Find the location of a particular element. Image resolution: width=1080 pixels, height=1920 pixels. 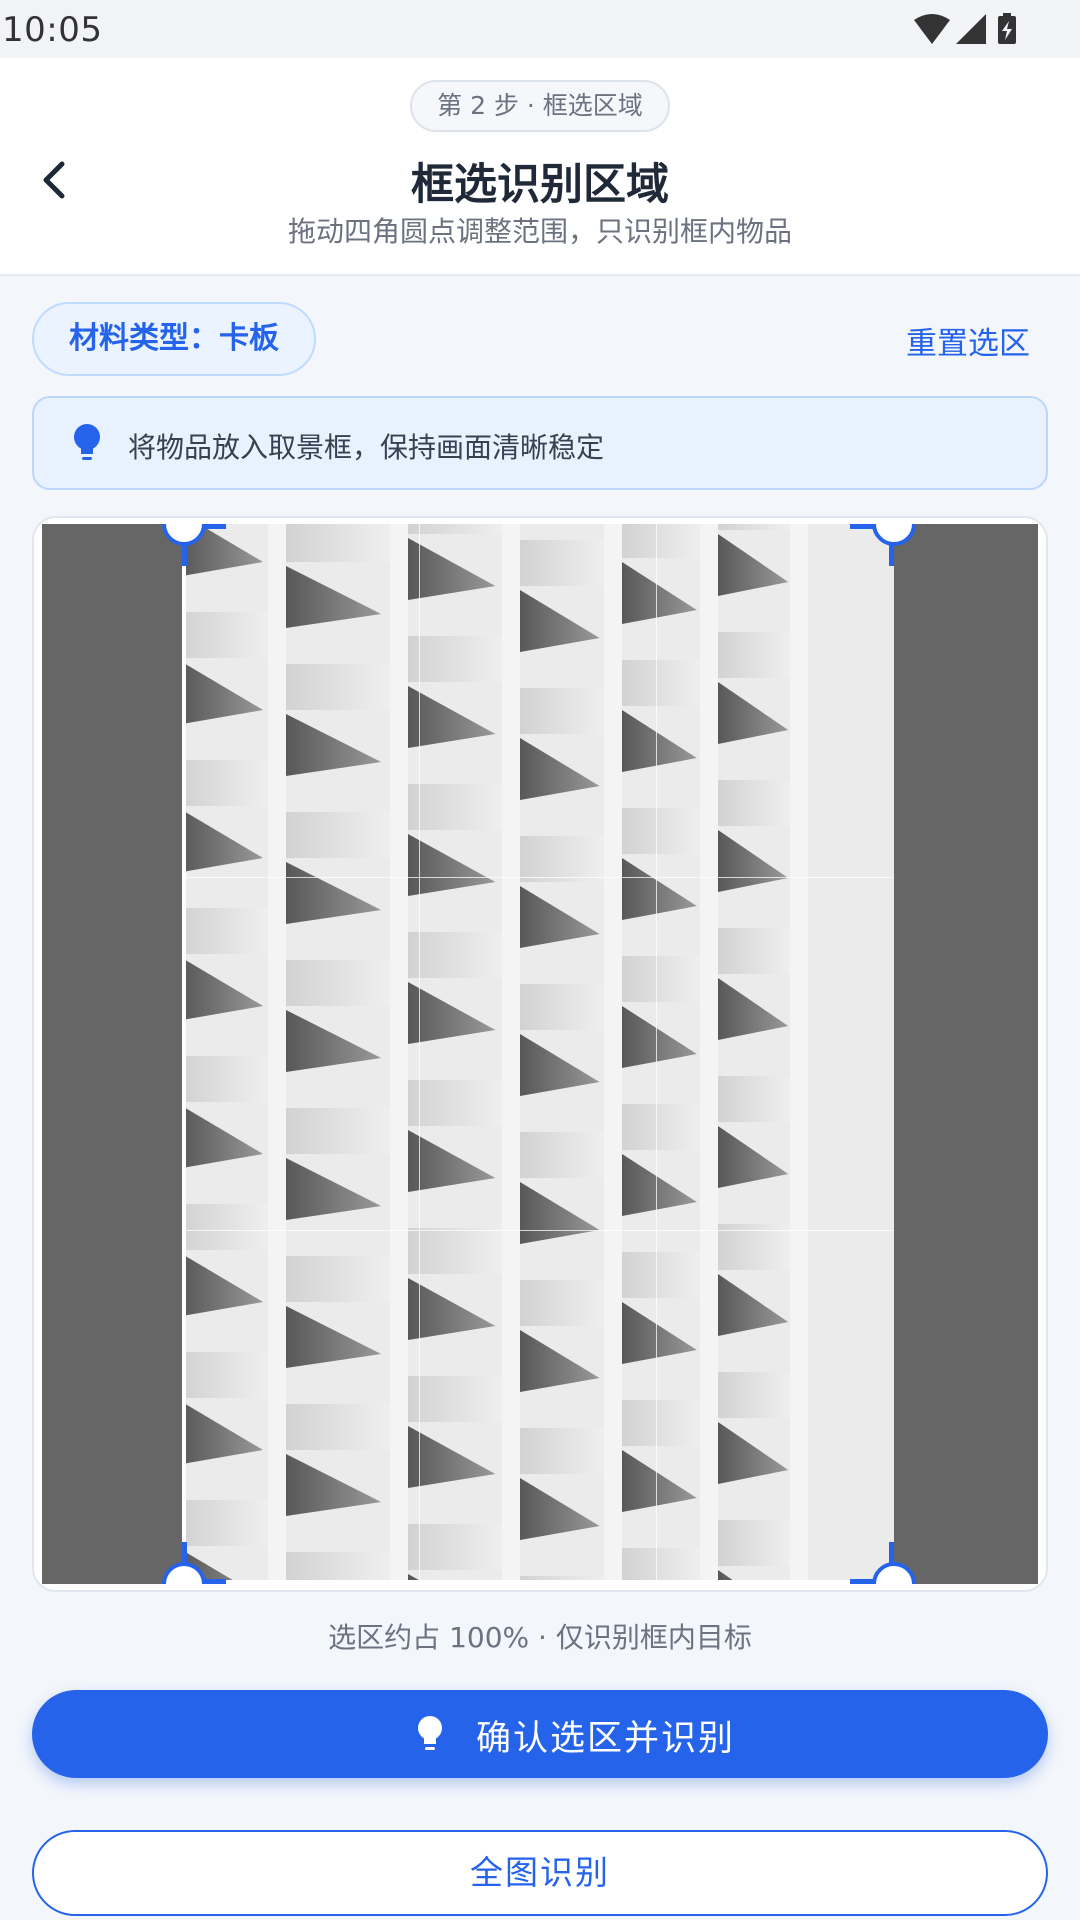

tip-text: 将物品放入取景框，保持画面清晰稳定 is located at coordinates (366, 447).